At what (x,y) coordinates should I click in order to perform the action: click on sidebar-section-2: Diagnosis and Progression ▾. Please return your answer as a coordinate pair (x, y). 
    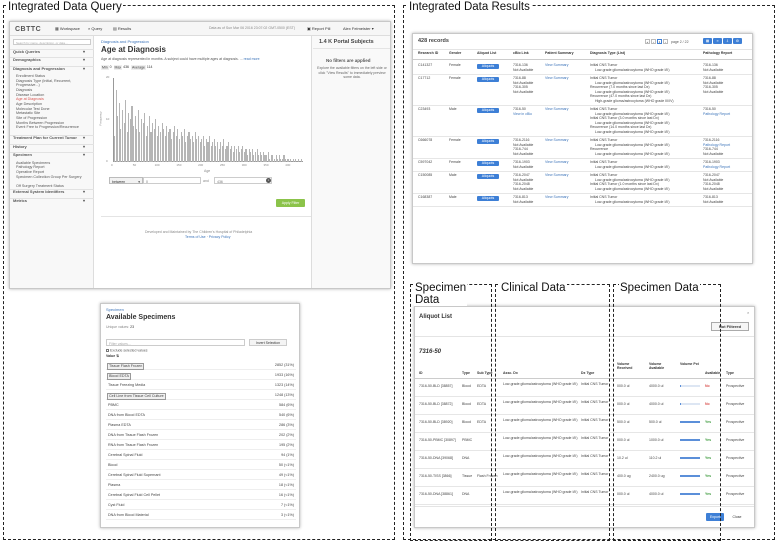
    Looking at the image, I should click on (49, 69).